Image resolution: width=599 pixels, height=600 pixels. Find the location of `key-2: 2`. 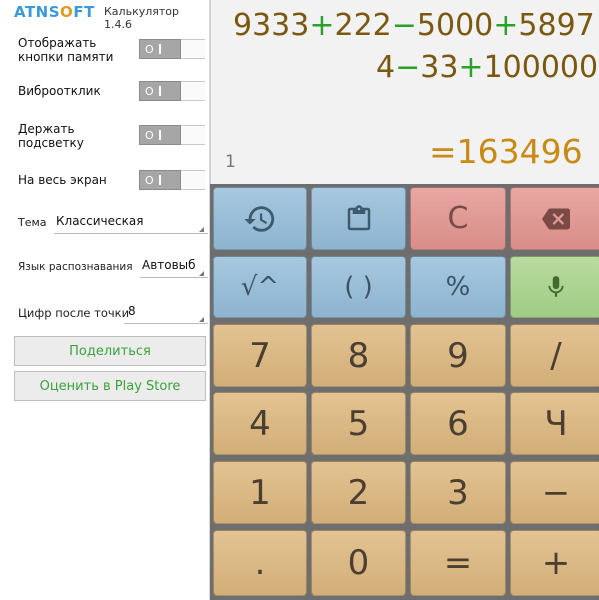

key-2: 2 is located at coordinates (358, 492).